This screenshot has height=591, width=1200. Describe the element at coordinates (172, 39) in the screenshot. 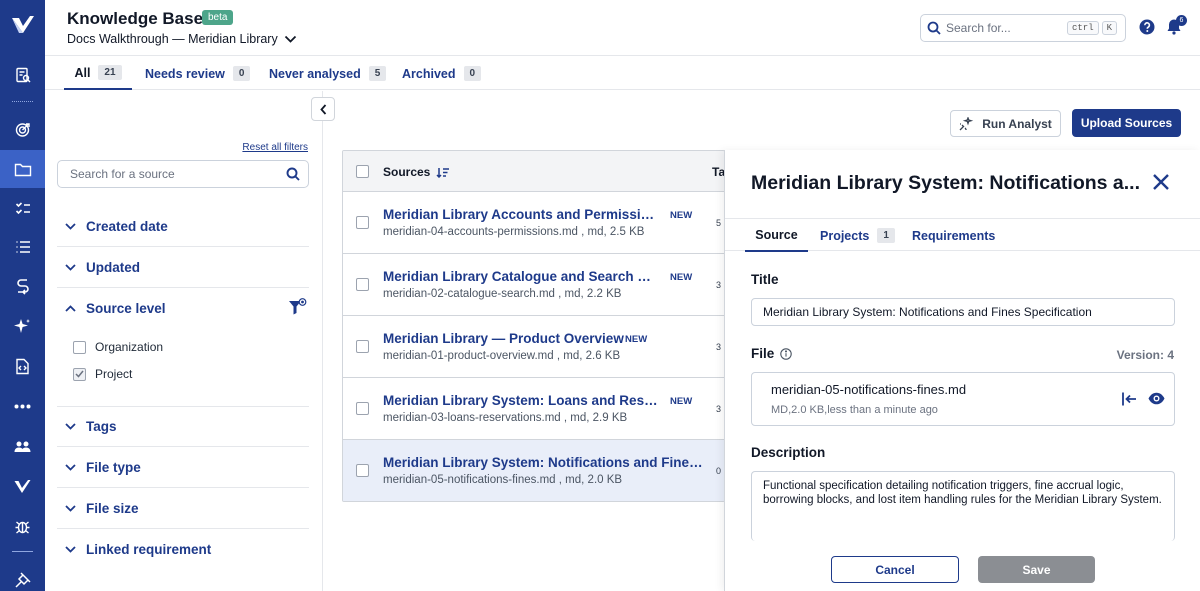

I see `document-selector-label: Docs Walkthrough — Meridian Library` at that location.